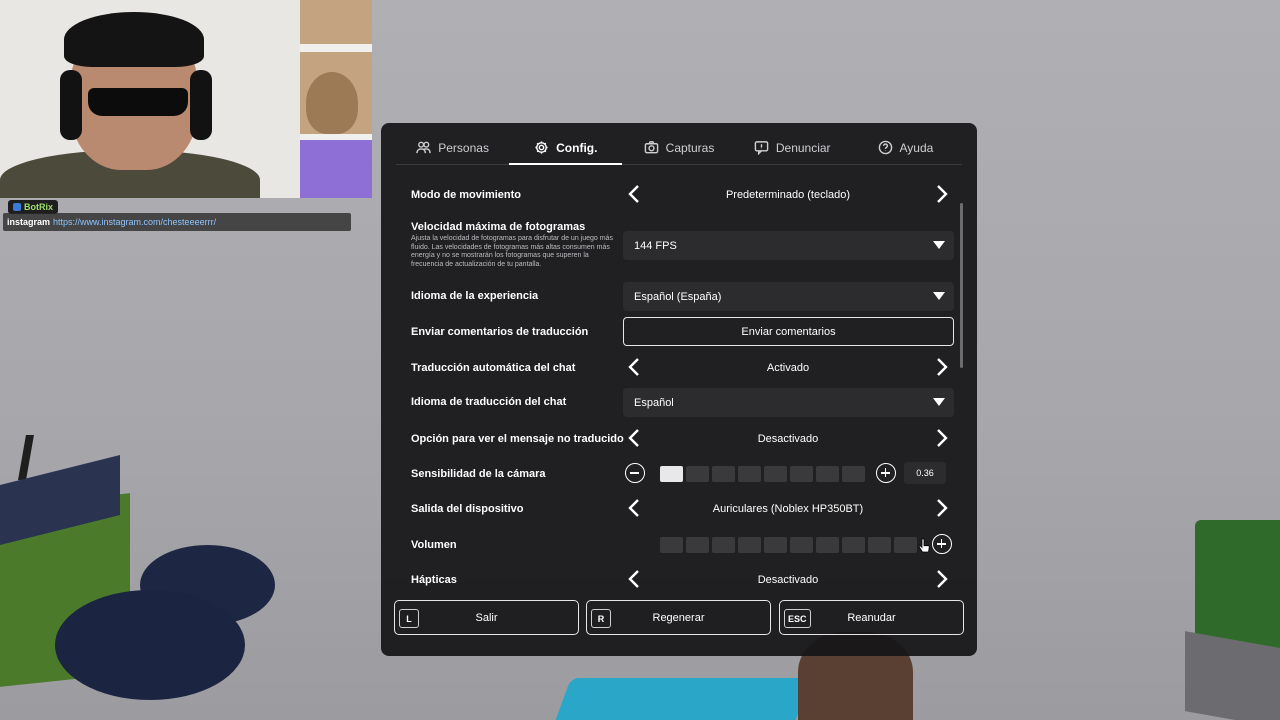 This screenshot has height=720, width=1280. Describe the element at coordinates (788, 509) in the screenshot. I see `setting-value: Auriculares (Noblex HP350BT)` at that location.